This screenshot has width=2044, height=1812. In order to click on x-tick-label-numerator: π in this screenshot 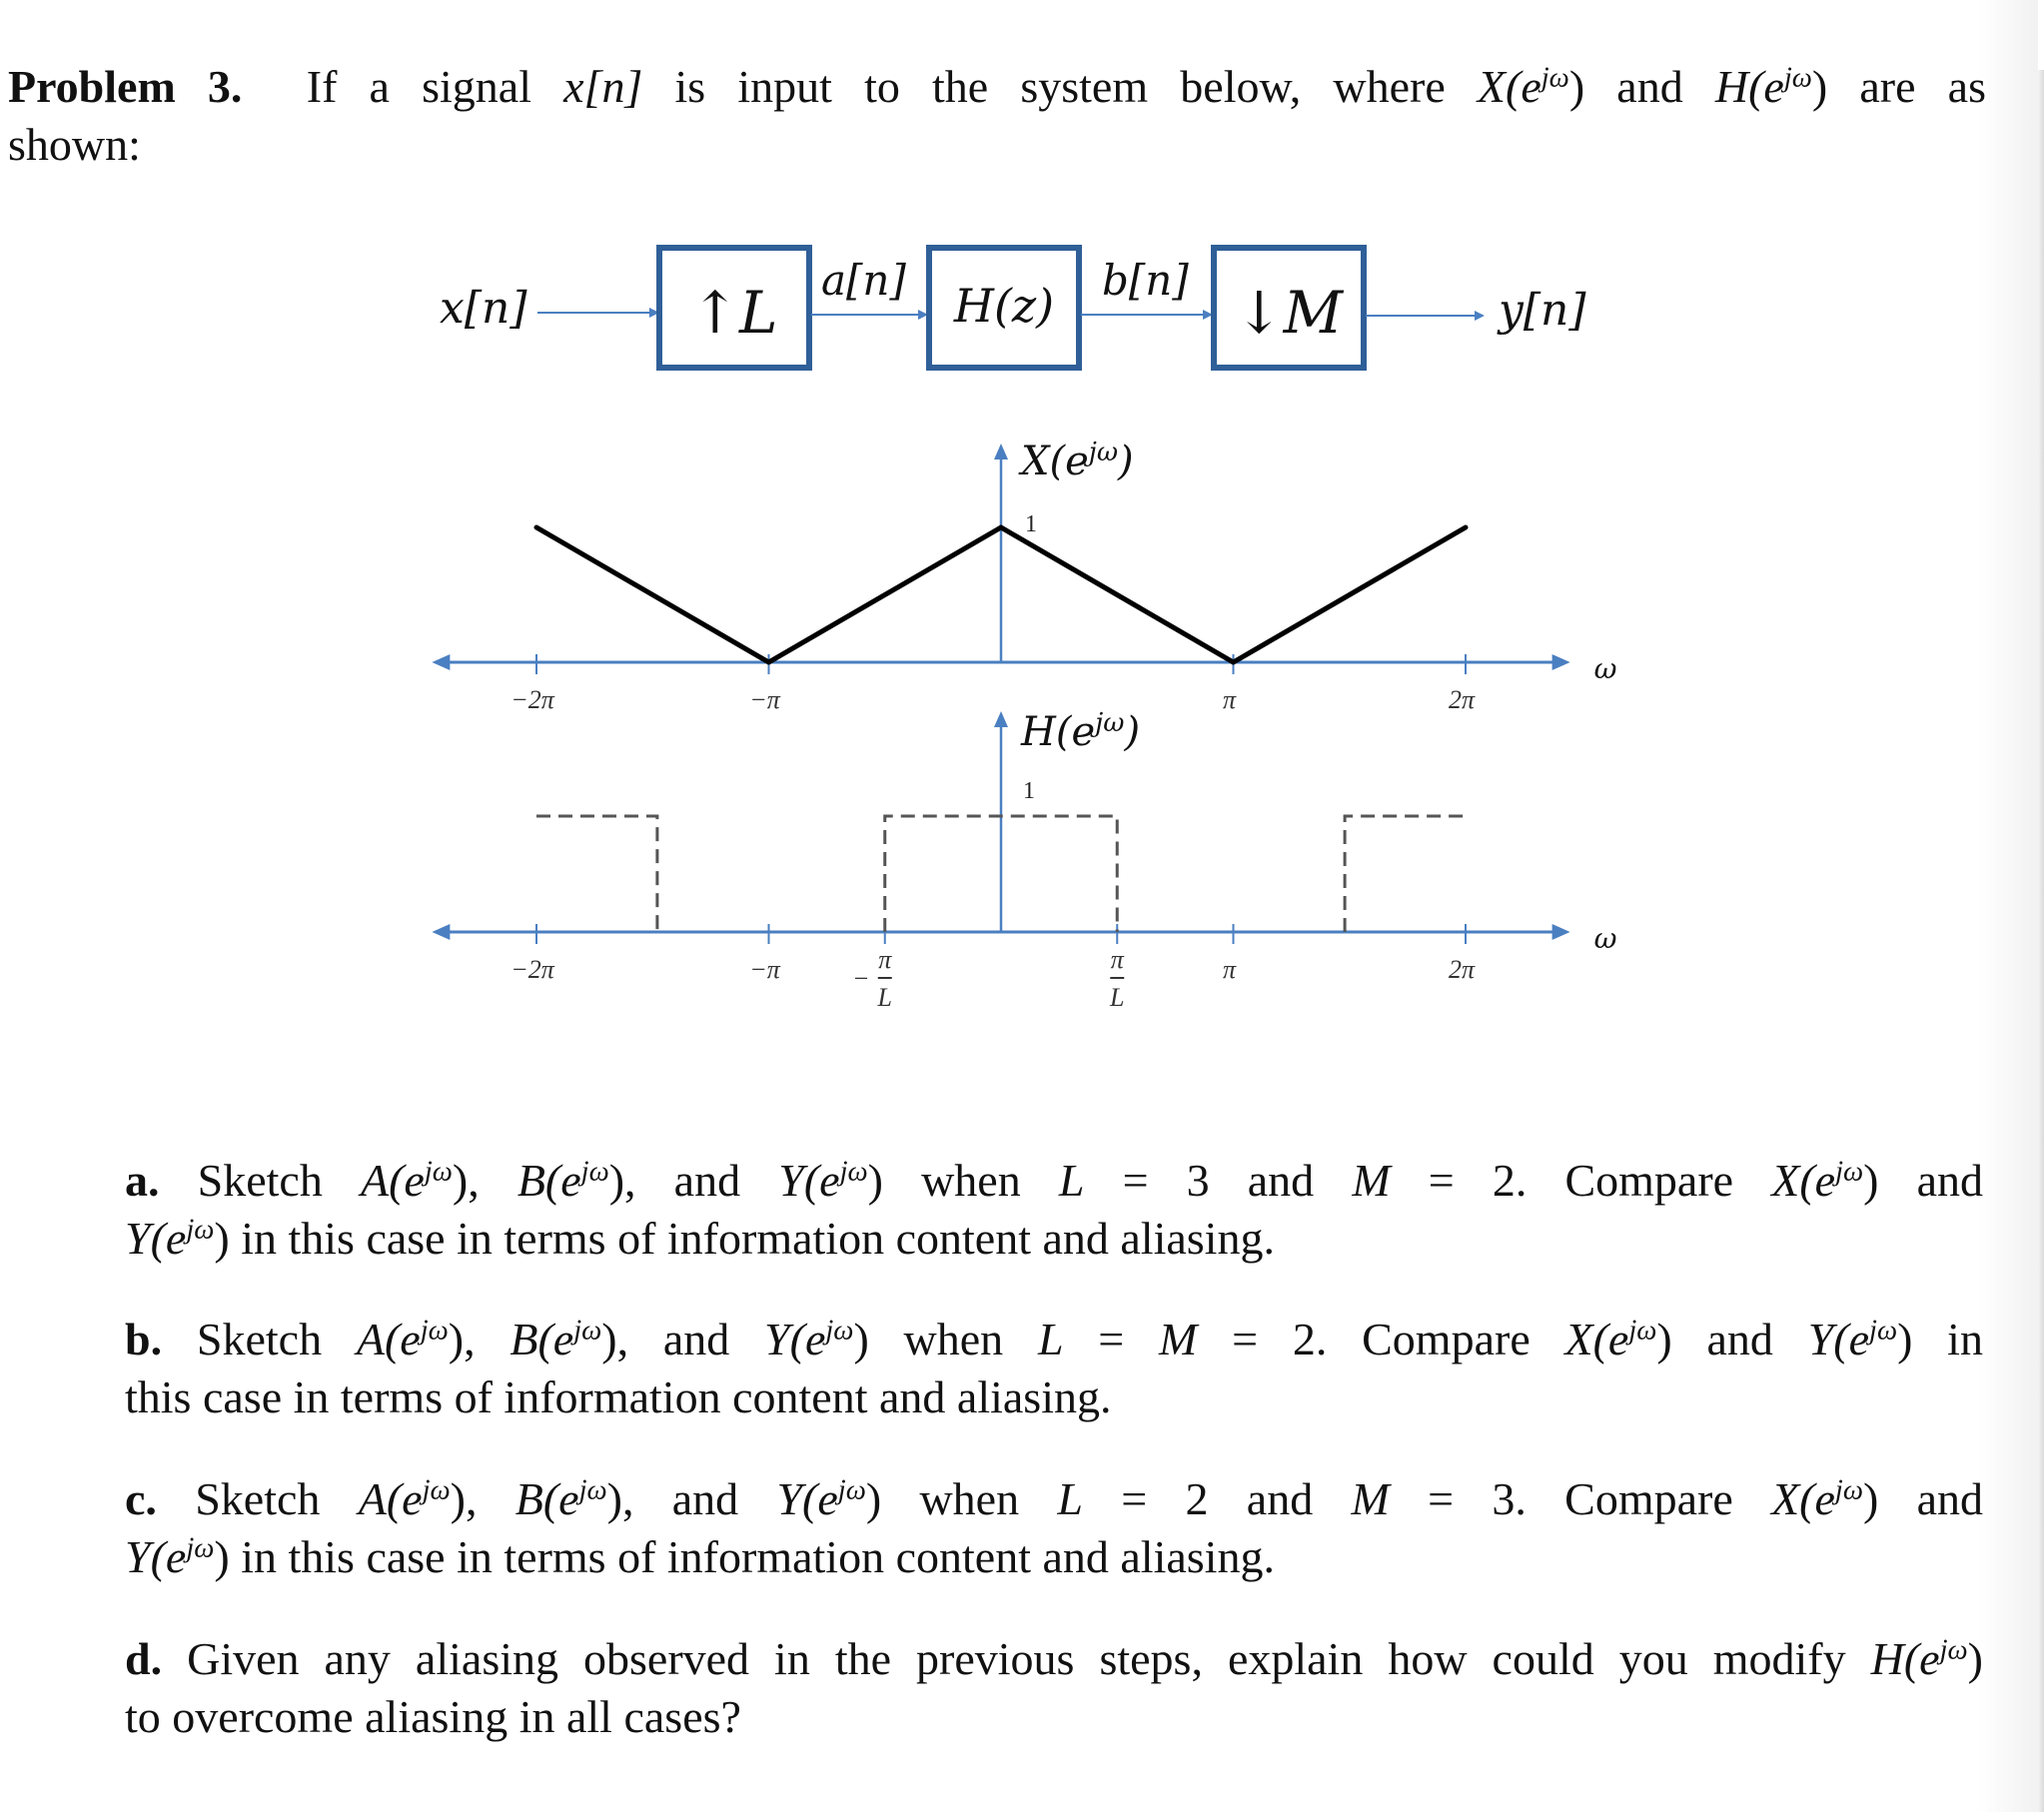, I will do `click(885, 959)`.